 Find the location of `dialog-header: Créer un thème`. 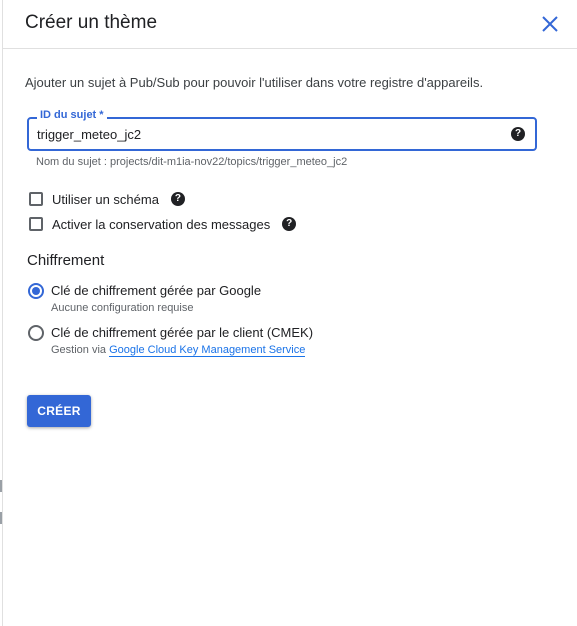

dialog-header: Créer un thème is located at coordinates (290, 24).